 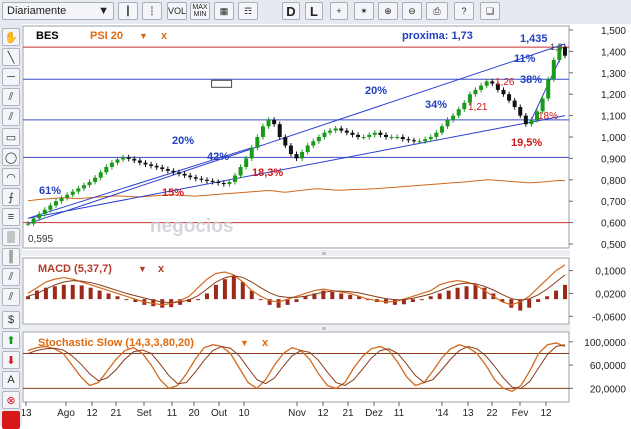 What do you see at coordinates (11, 297) in the screenshot?
I see `speed-lines-icon: ⫽` at bounding box center [11, 297].